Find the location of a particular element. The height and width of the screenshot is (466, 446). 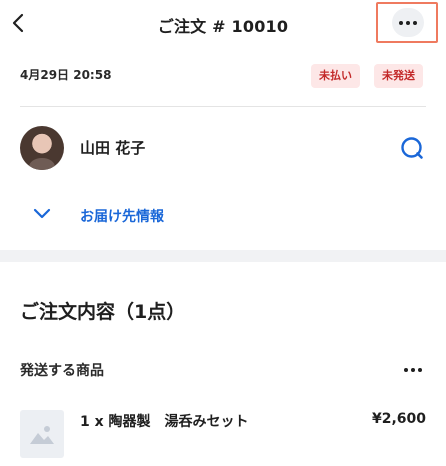

delivery-info-label: お届け先情報 is located at coordinates (122, 217).